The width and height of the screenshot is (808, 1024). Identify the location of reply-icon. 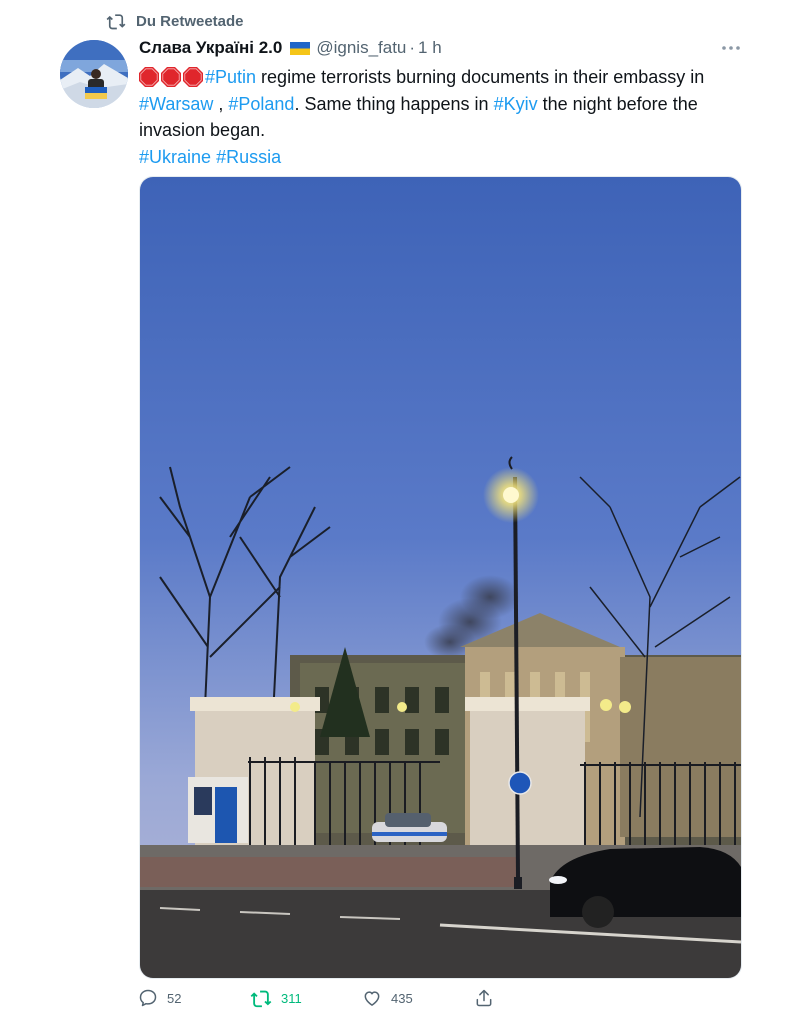
(148, 998).